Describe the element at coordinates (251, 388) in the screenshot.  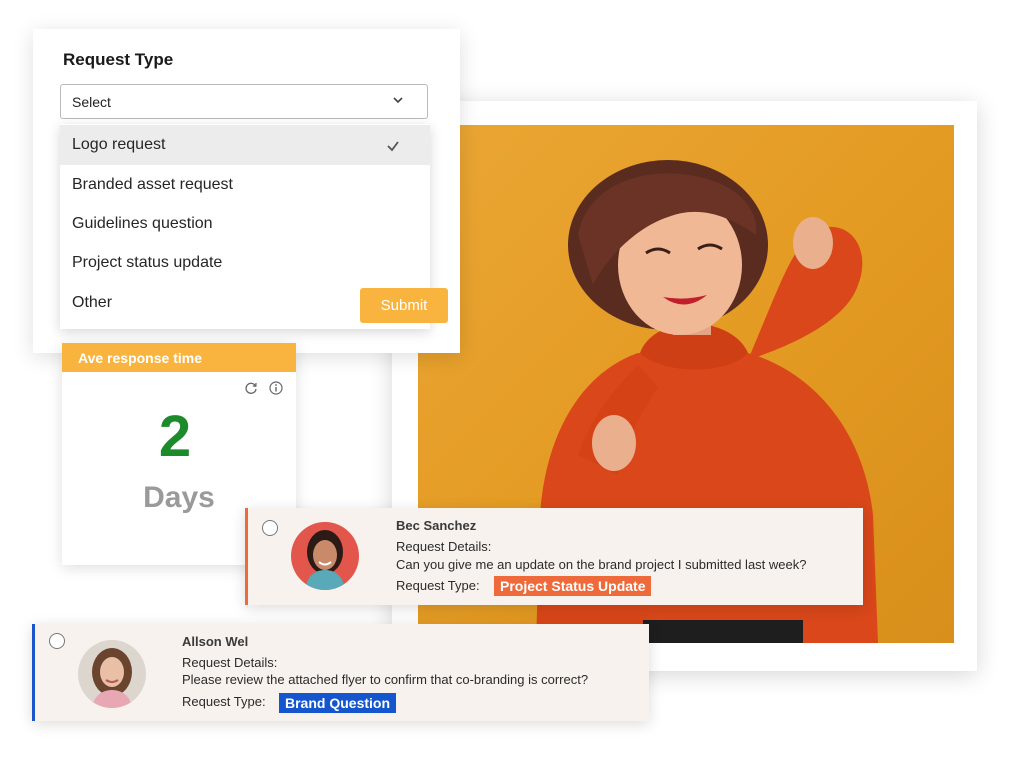
I see `refresh-icon` at that location.